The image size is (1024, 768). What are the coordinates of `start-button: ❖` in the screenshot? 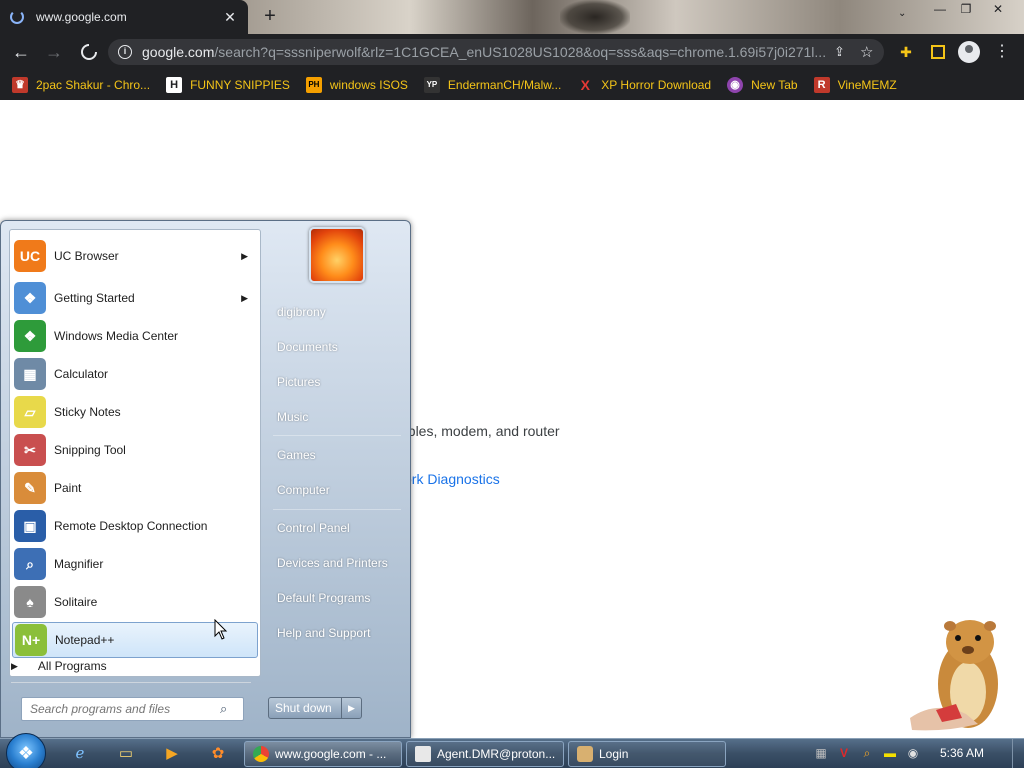 It's located at (26, 750).